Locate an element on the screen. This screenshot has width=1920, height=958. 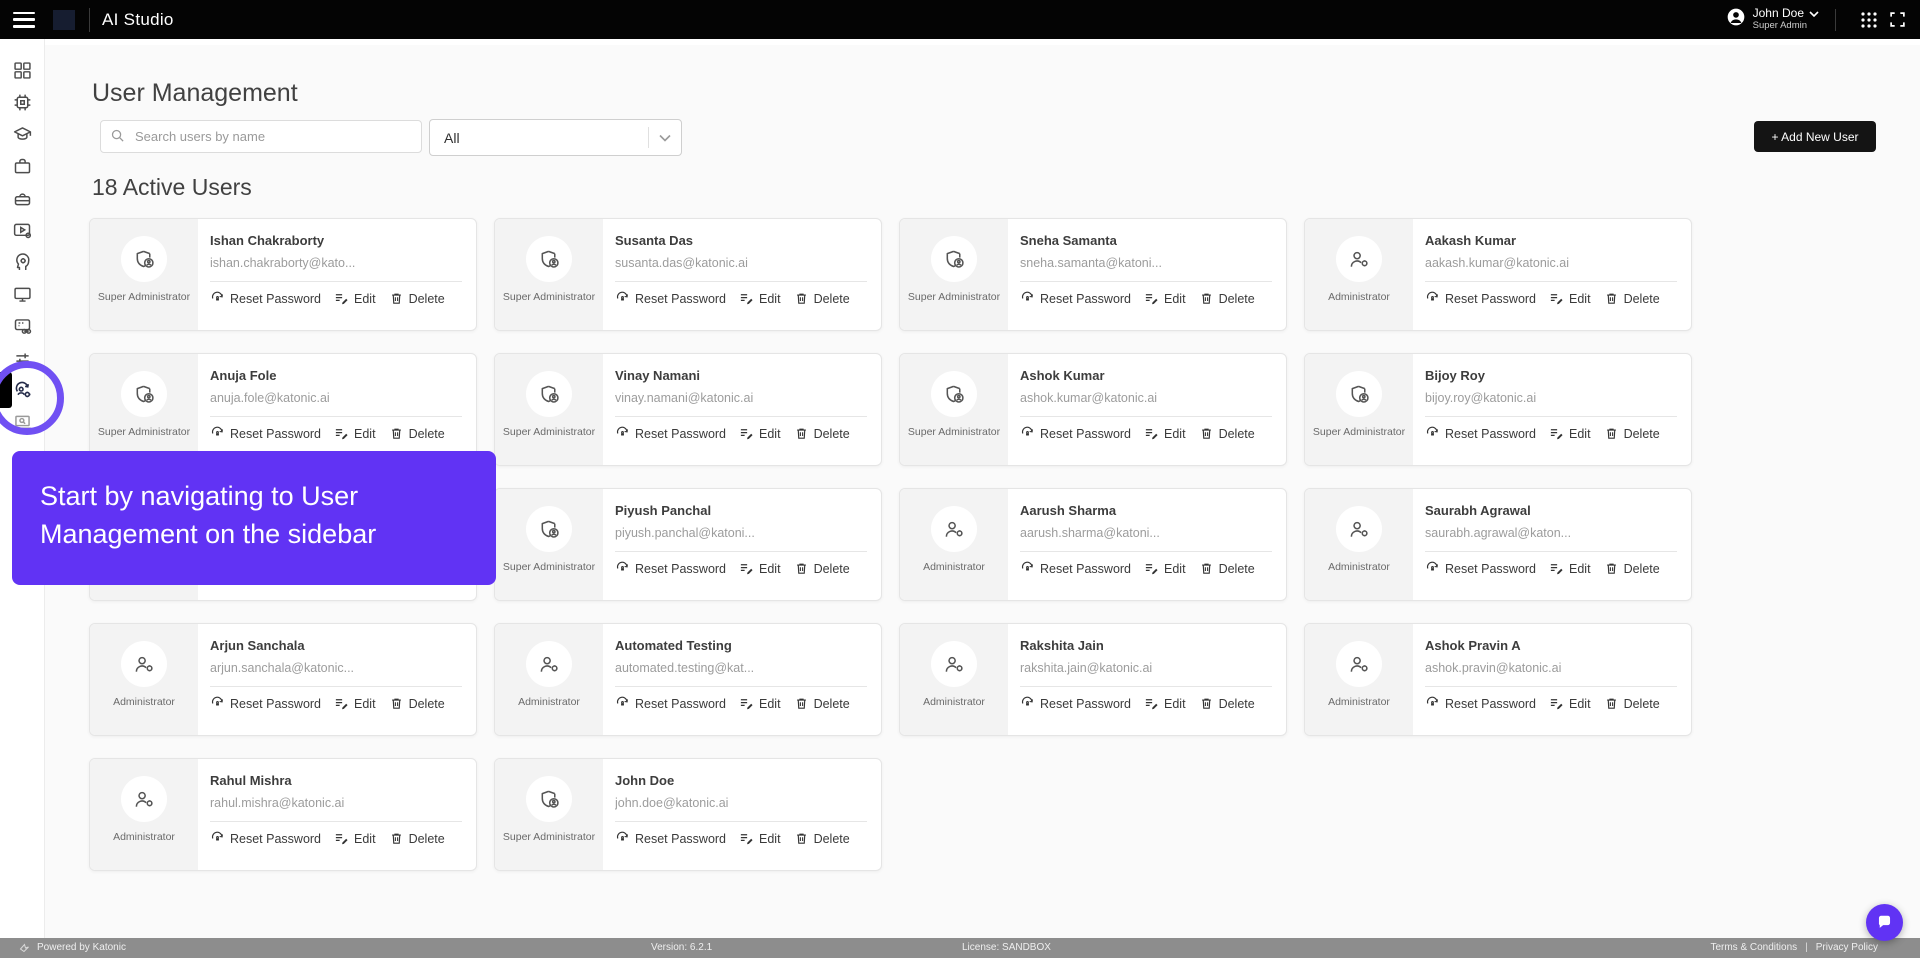
sidebar-item-api-connect is located at coordinates (22, 326).